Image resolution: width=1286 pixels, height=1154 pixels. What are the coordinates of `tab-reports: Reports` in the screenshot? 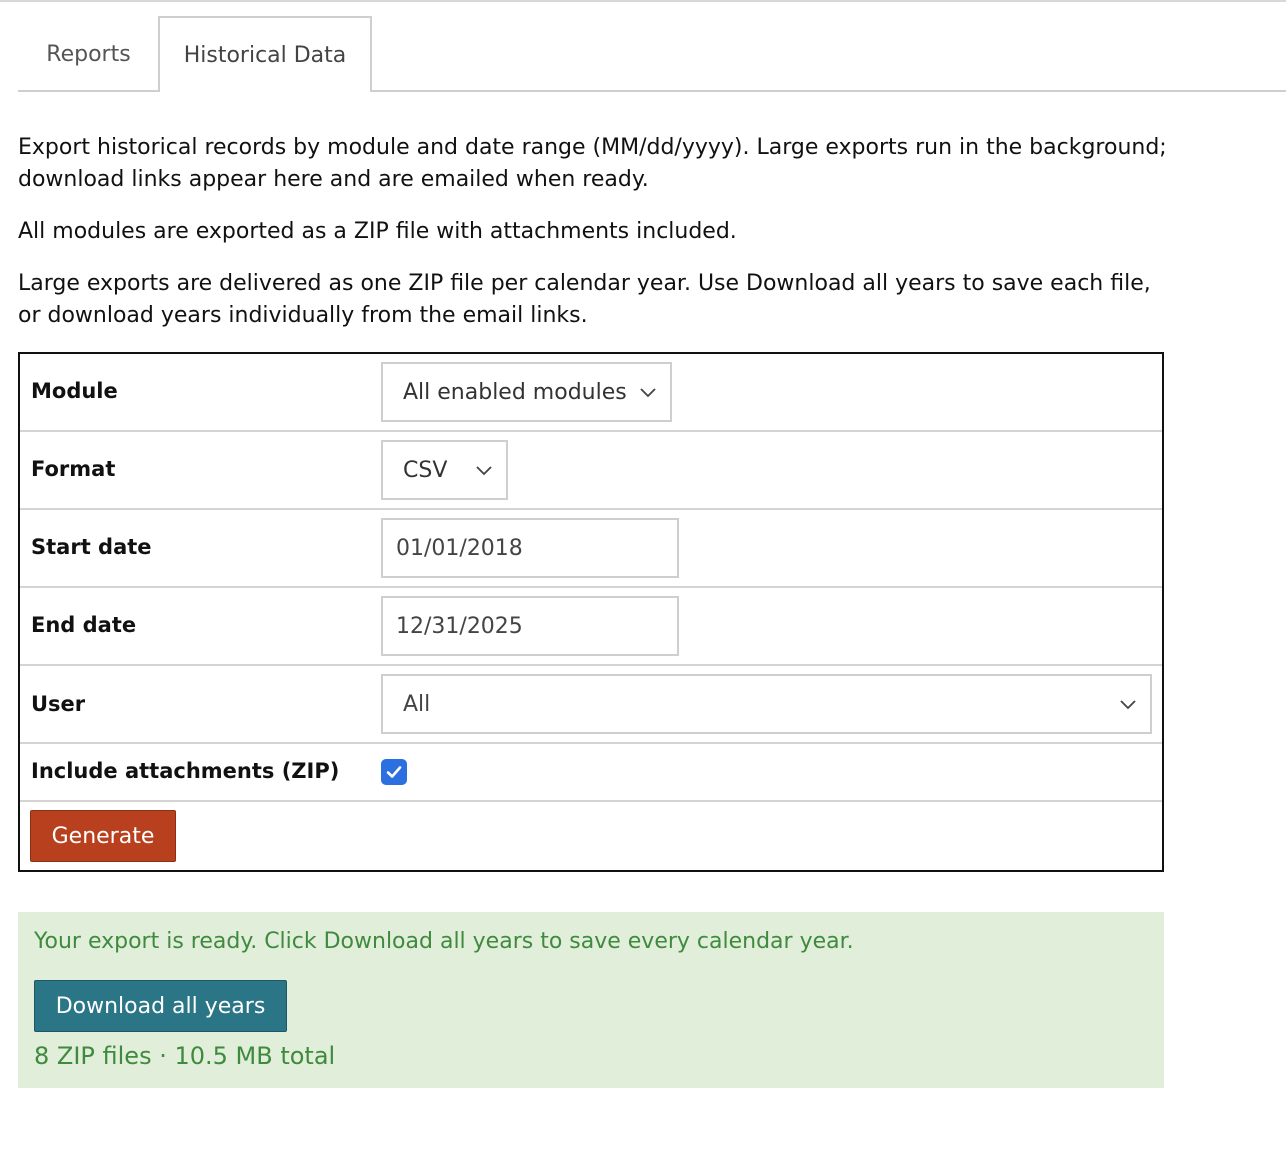 It's located at (88, 53).